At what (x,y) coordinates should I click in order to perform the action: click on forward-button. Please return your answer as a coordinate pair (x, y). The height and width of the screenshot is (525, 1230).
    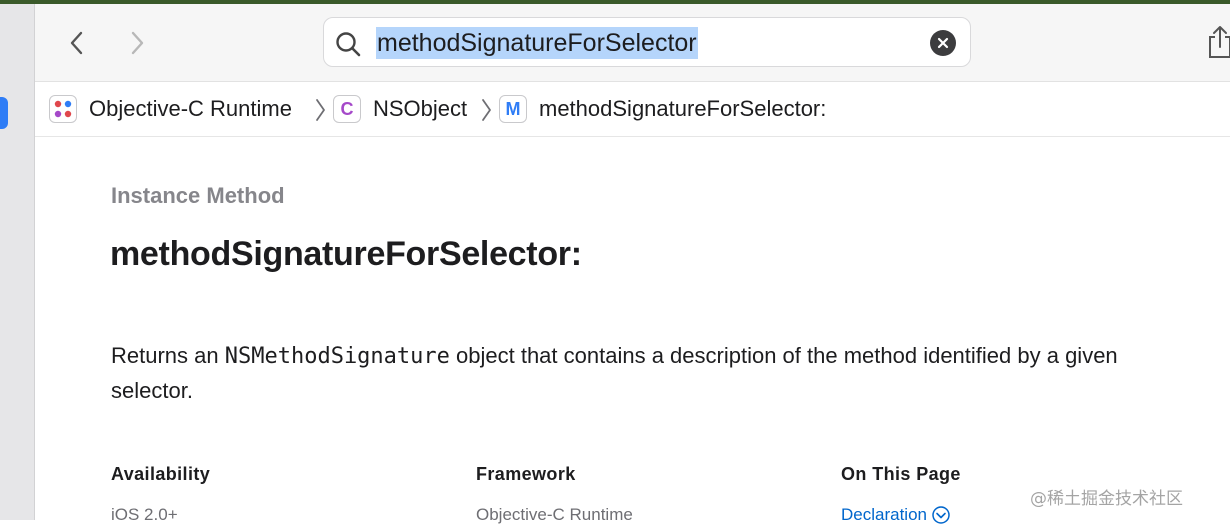
    Looking at the image, I should click on (137, 43).